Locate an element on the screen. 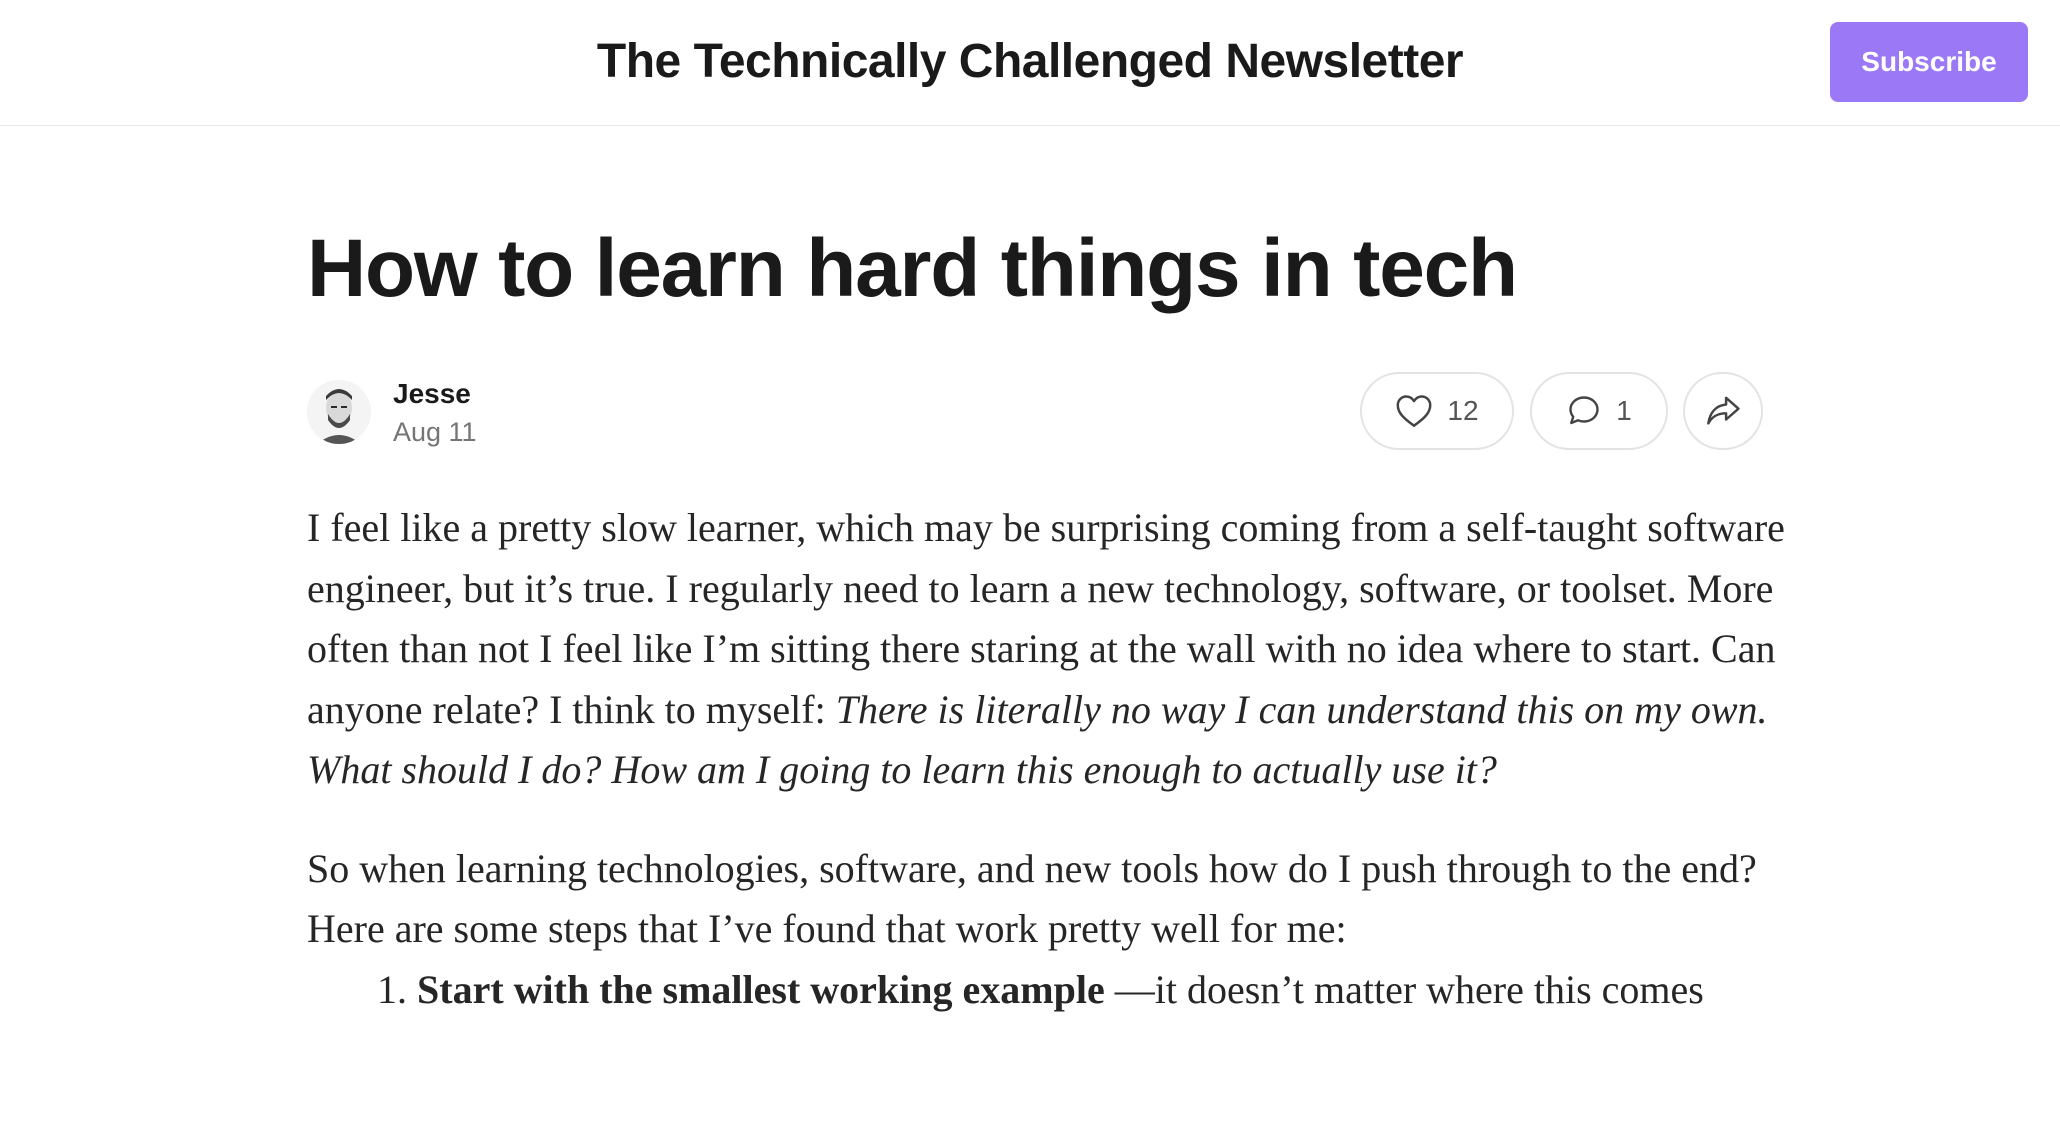 Image resolution: width=2060 pixels, height=1138 pixels. list-item-number: 1. is located at coordinates (392, 989).